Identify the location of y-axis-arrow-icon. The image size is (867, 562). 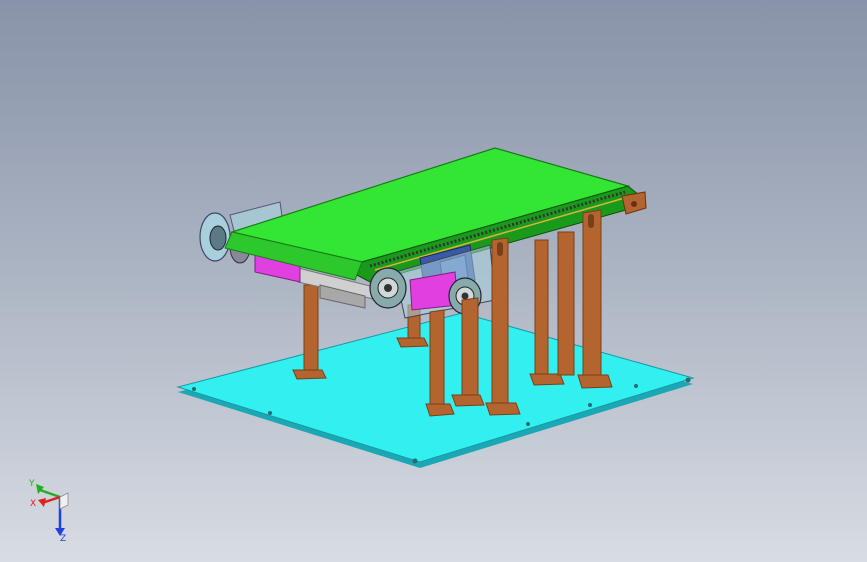
(40, 489).